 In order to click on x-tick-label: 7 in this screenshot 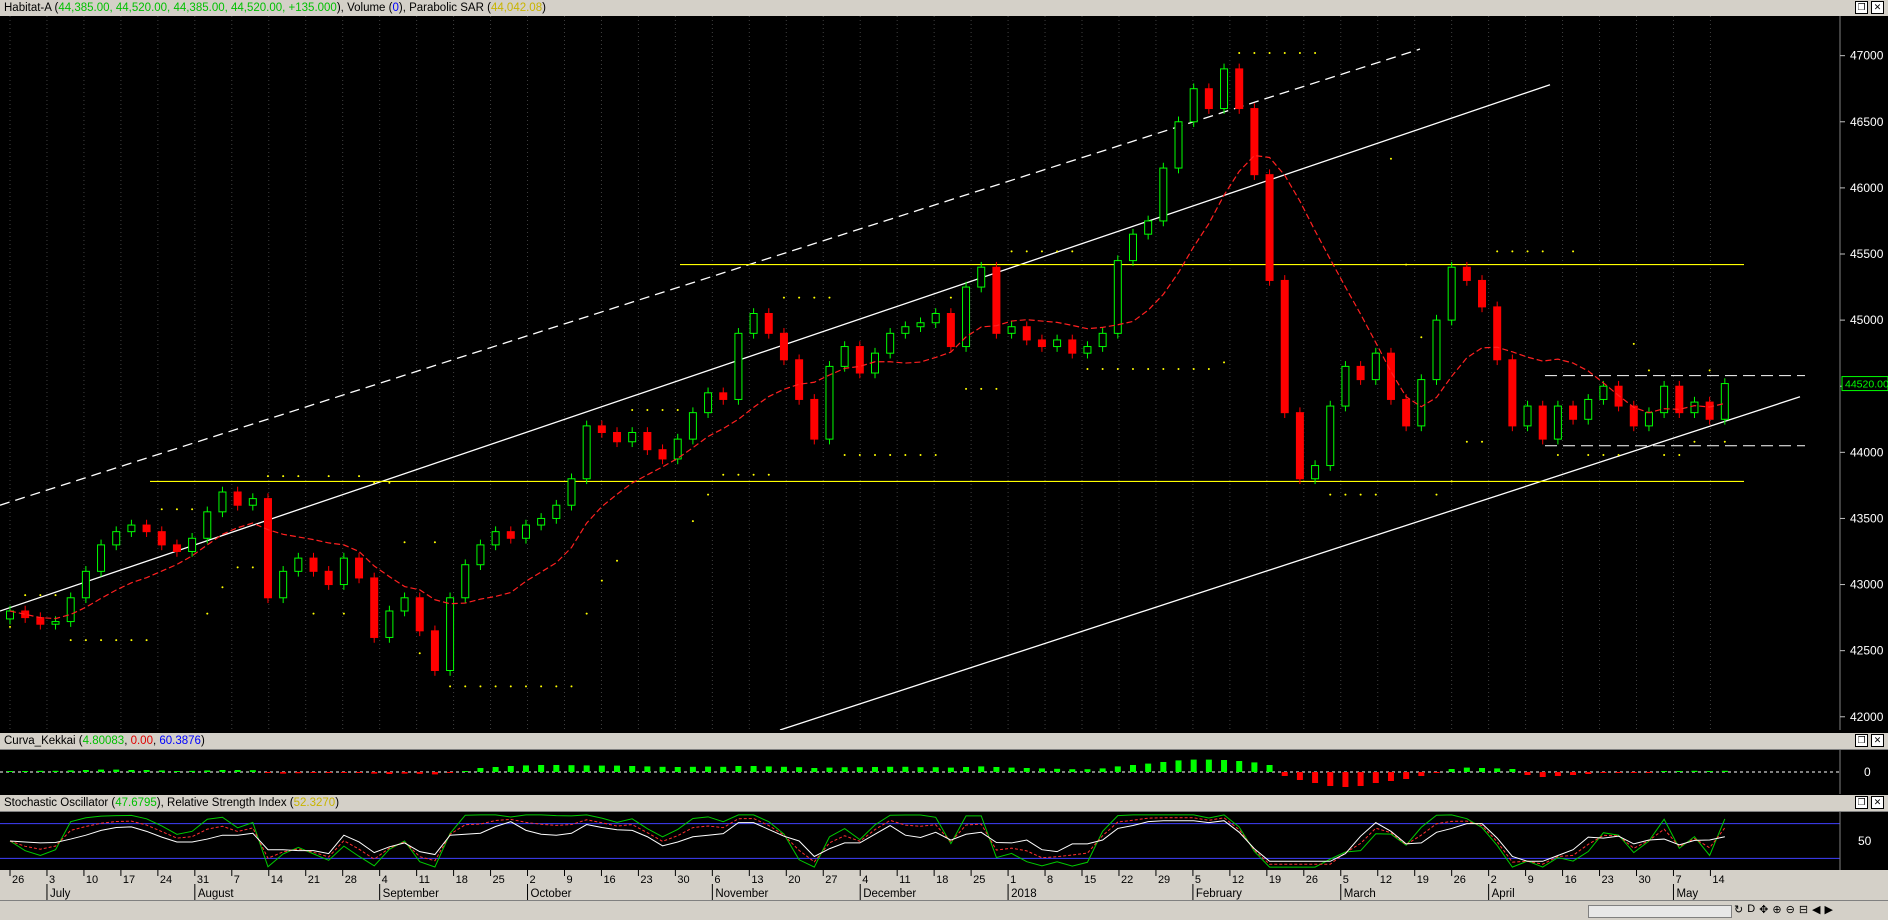, I will do `click(237, 880)`.